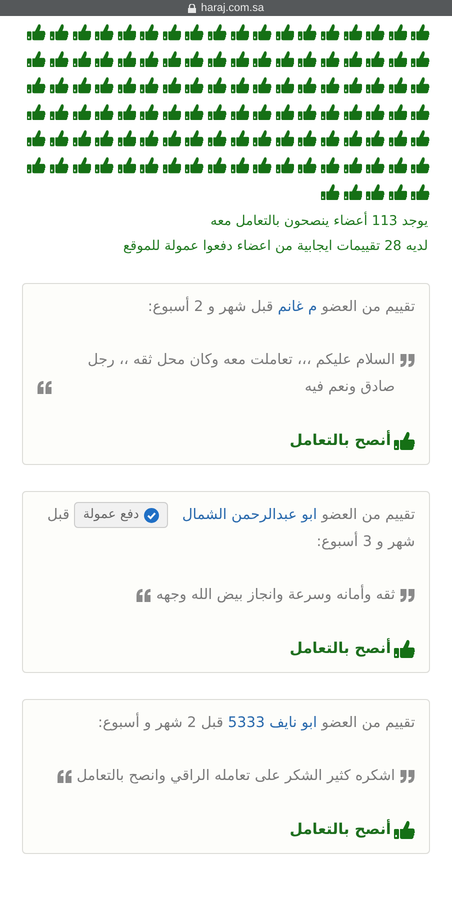  What do you see at coordinates (273, 723) in the screenshot?
I see `member-link: ابو نايف 5333` at bounding box center [273, 723].